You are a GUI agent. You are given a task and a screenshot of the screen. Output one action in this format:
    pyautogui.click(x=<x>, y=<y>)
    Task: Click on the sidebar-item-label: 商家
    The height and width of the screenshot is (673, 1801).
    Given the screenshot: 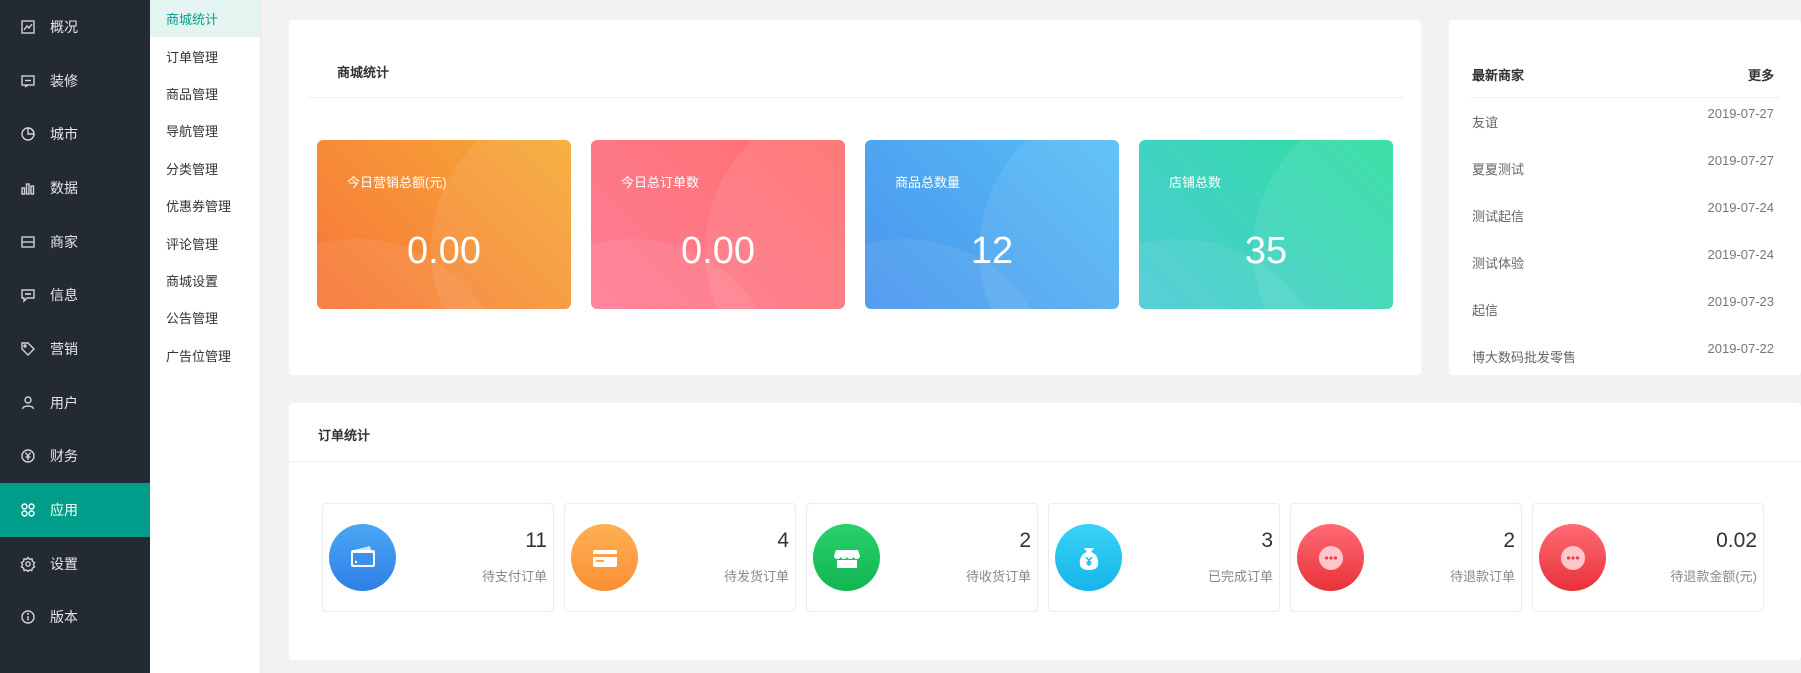 What is the action you would take?
    pyautogui.click(x=64, y=241)
    